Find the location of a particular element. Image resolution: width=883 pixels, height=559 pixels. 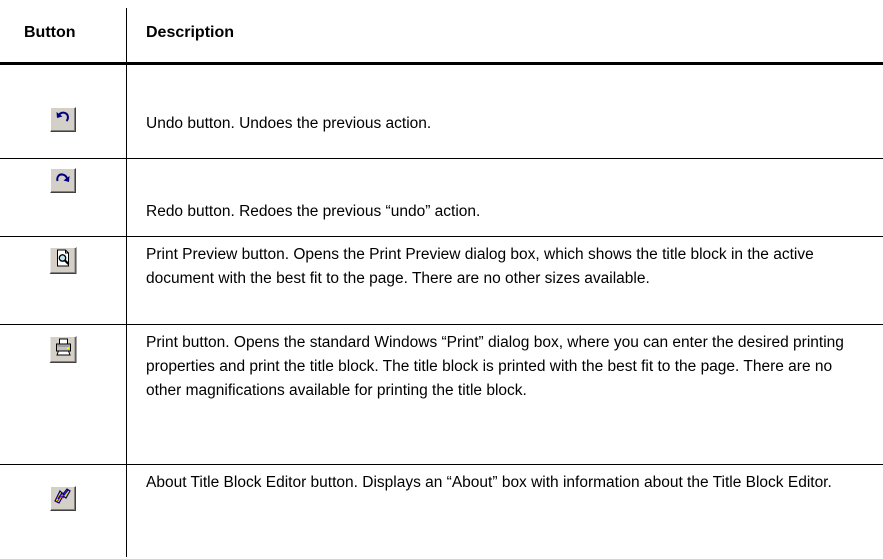

table-header: Button Description is located at coordinates (441, 32).